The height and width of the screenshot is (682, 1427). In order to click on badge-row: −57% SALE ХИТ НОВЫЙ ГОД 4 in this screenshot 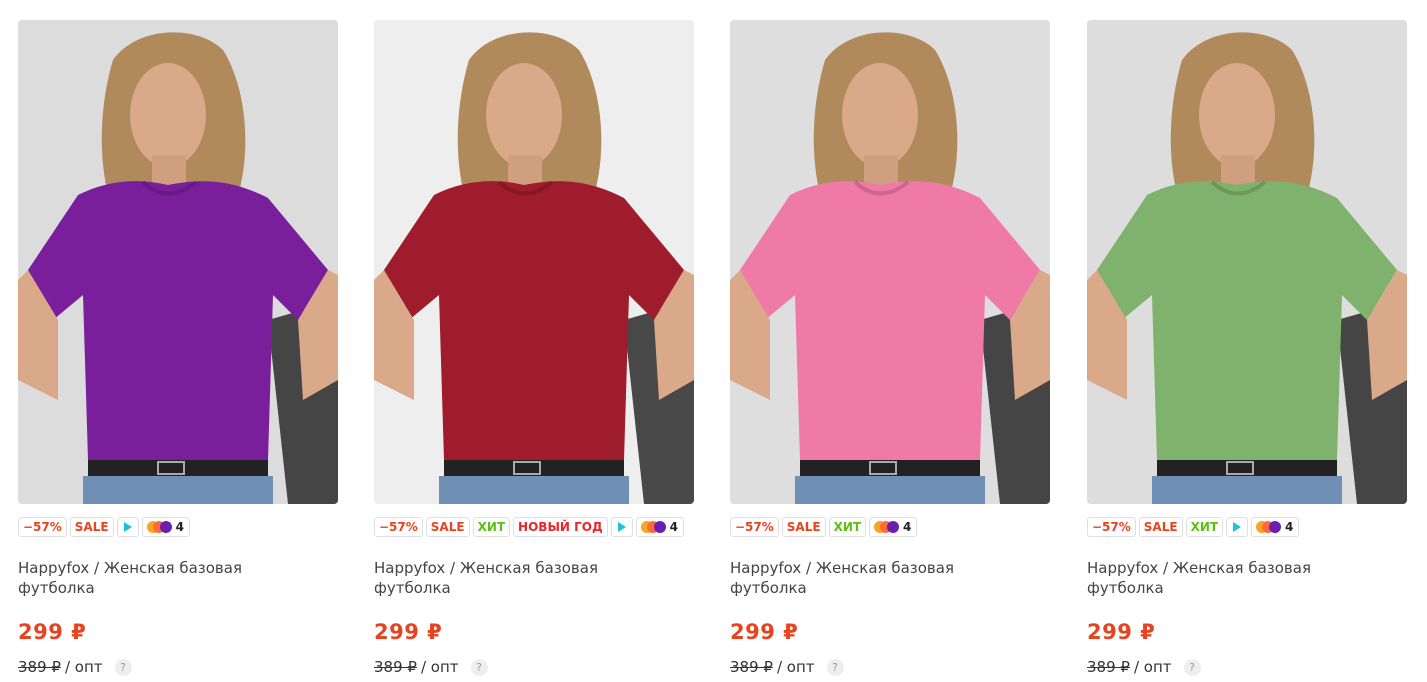, I will do `click(529, 527)`.